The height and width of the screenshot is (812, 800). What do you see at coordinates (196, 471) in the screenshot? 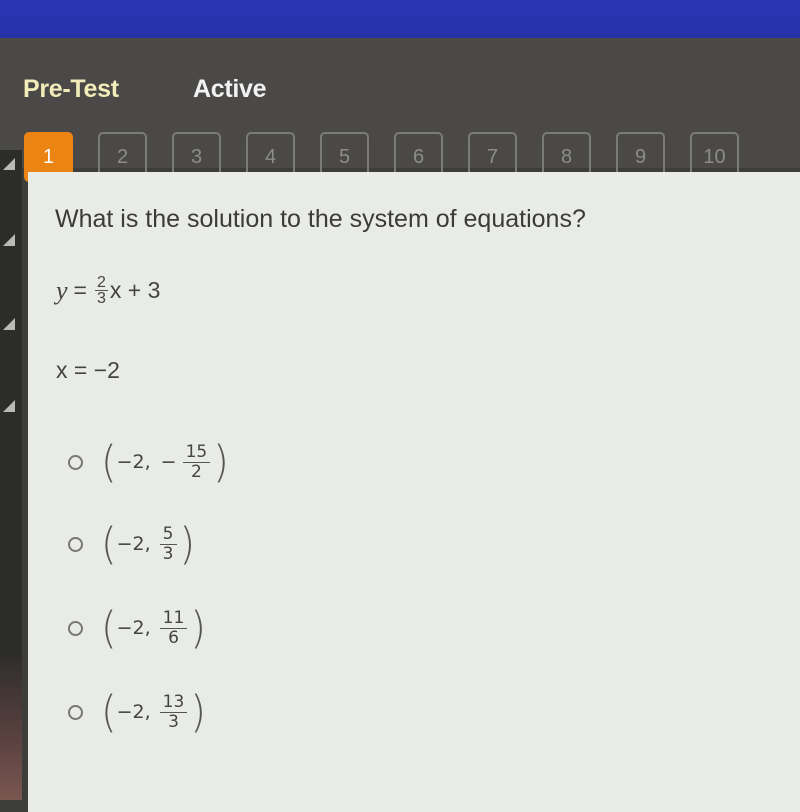
I see `fraction-denominator: 2` at bounding box center [196, 471].